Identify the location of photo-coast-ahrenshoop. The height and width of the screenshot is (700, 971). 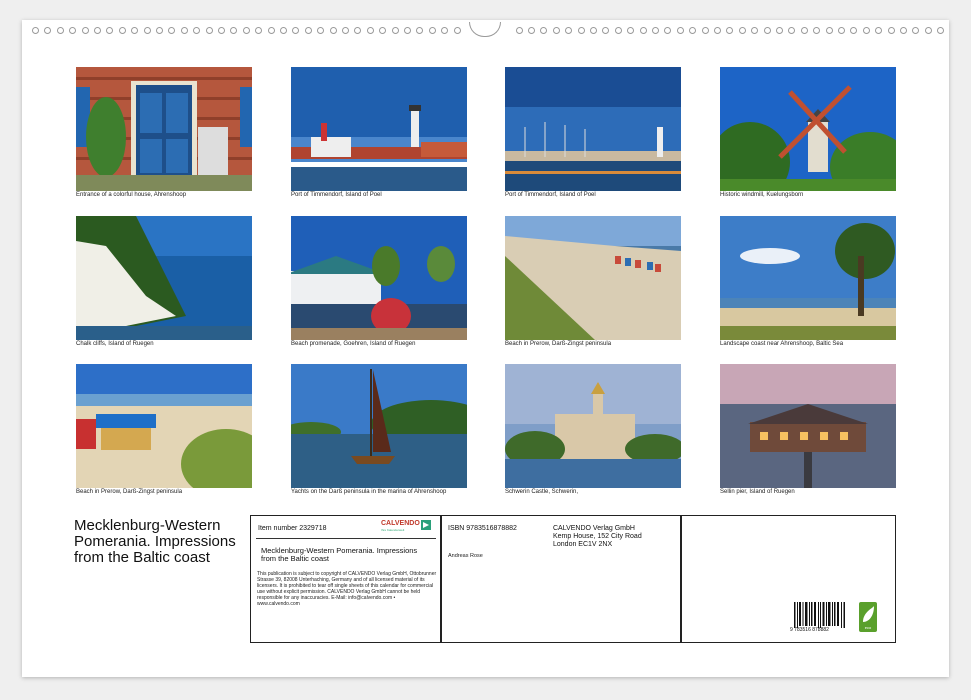
(808, 278).